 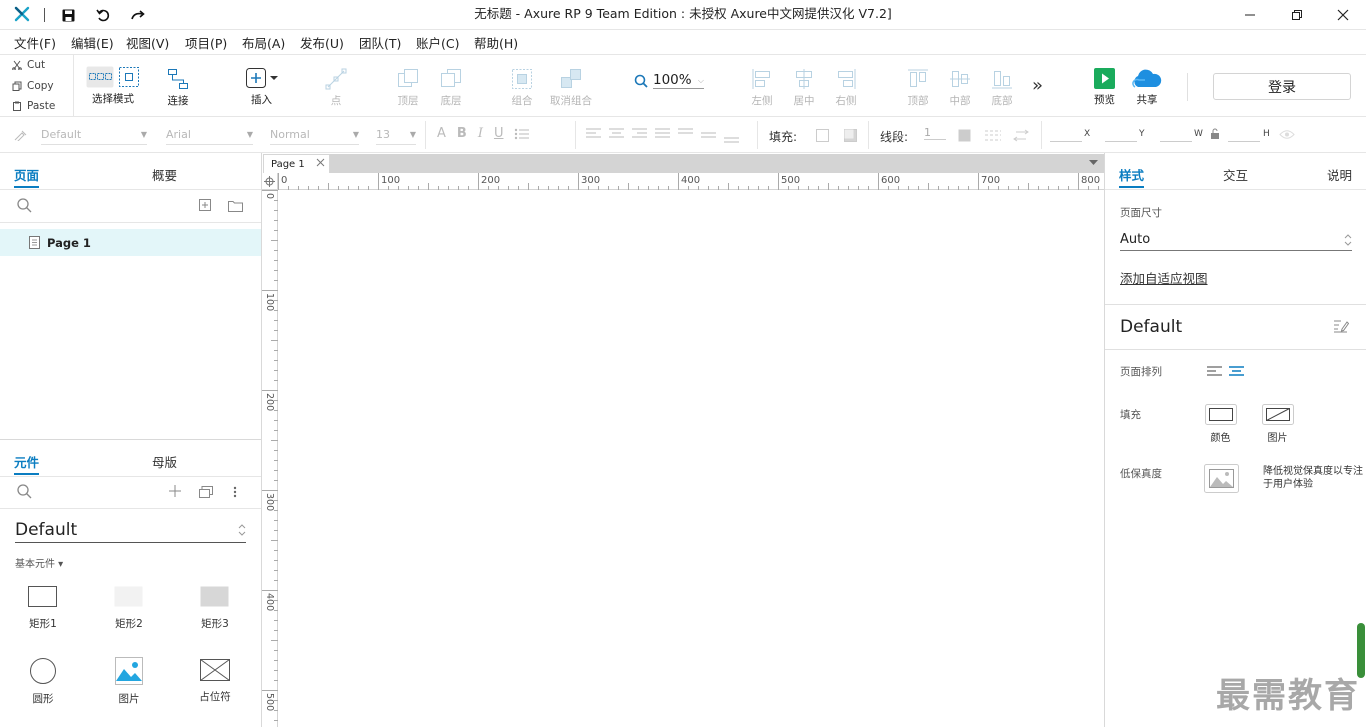 I want to click on page-search-icon, so click(x=24, y=205).